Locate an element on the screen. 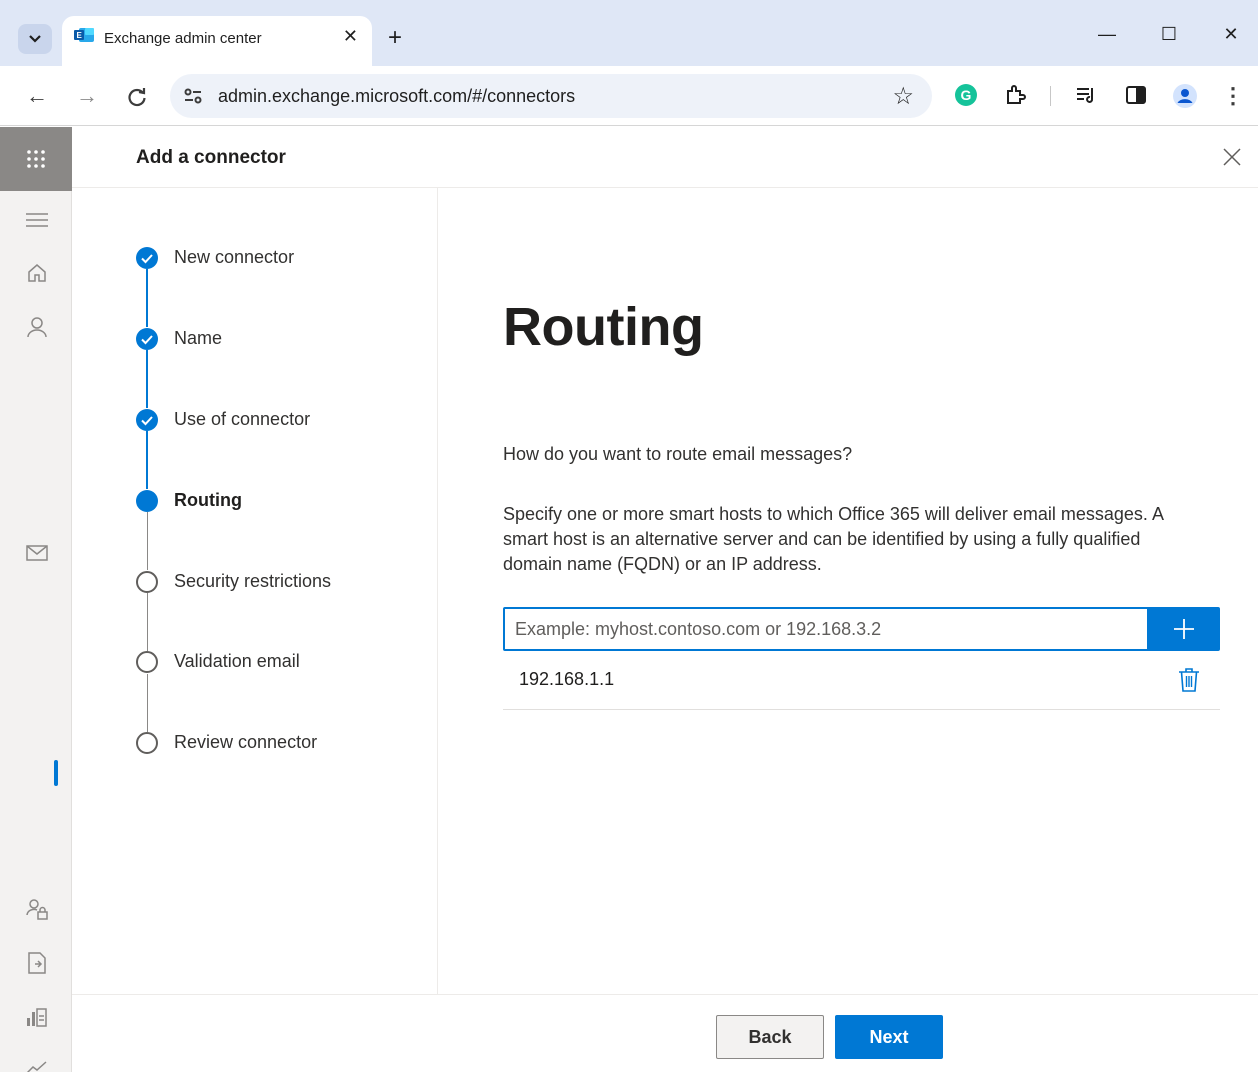 This screenshot has height=1072, width=1258. routing-question: How do you want to route email messages? is located at coordinates (678, 454).